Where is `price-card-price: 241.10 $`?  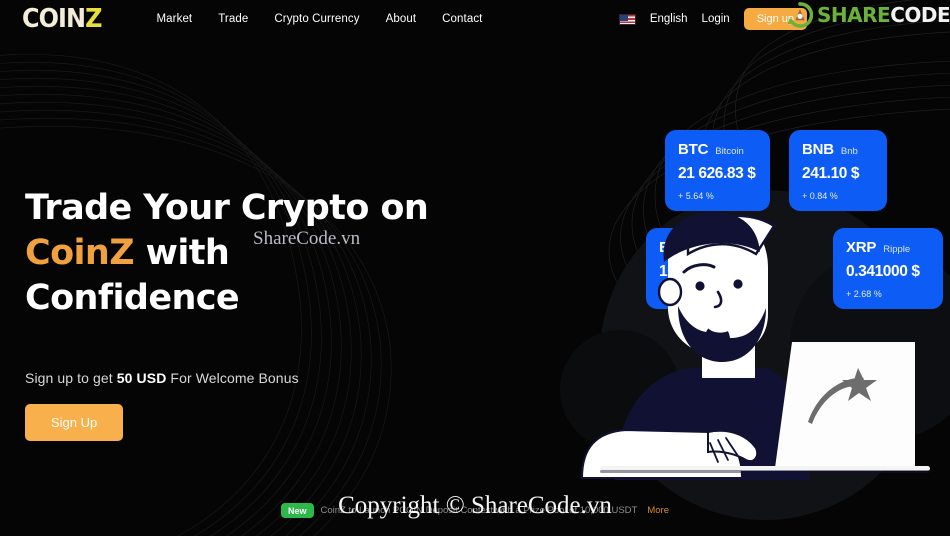 price-card-price: 241.10 $ is located at coordinates (831, 173).